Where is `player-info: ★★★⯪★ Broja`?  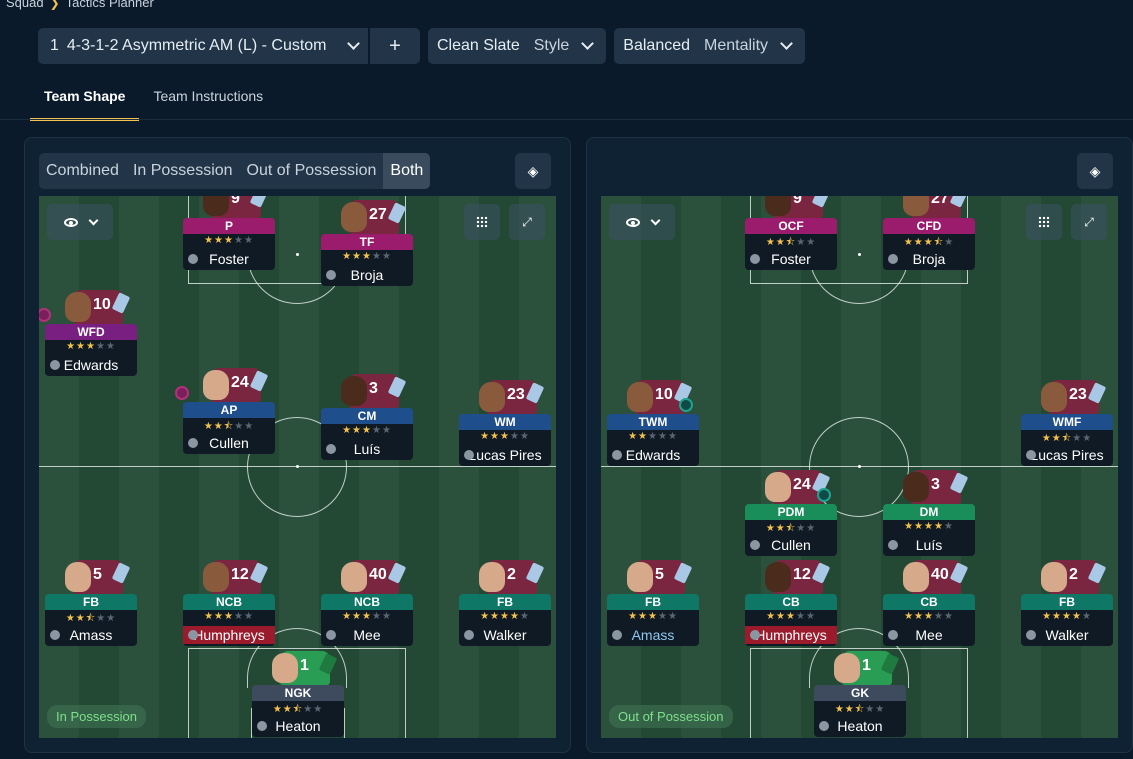 player-info: ★★★⯪★ Broja is located at coordinates (929, 252).